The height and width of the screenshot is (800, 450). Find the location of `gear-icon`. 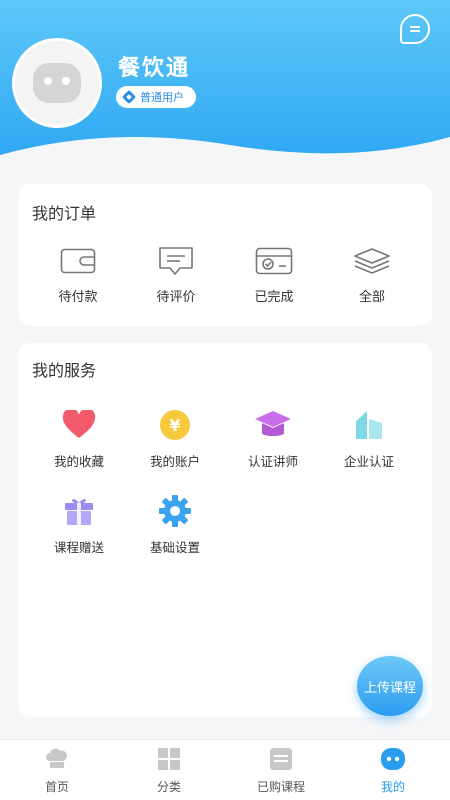

gear-icon is located at coordinates (175, 511).